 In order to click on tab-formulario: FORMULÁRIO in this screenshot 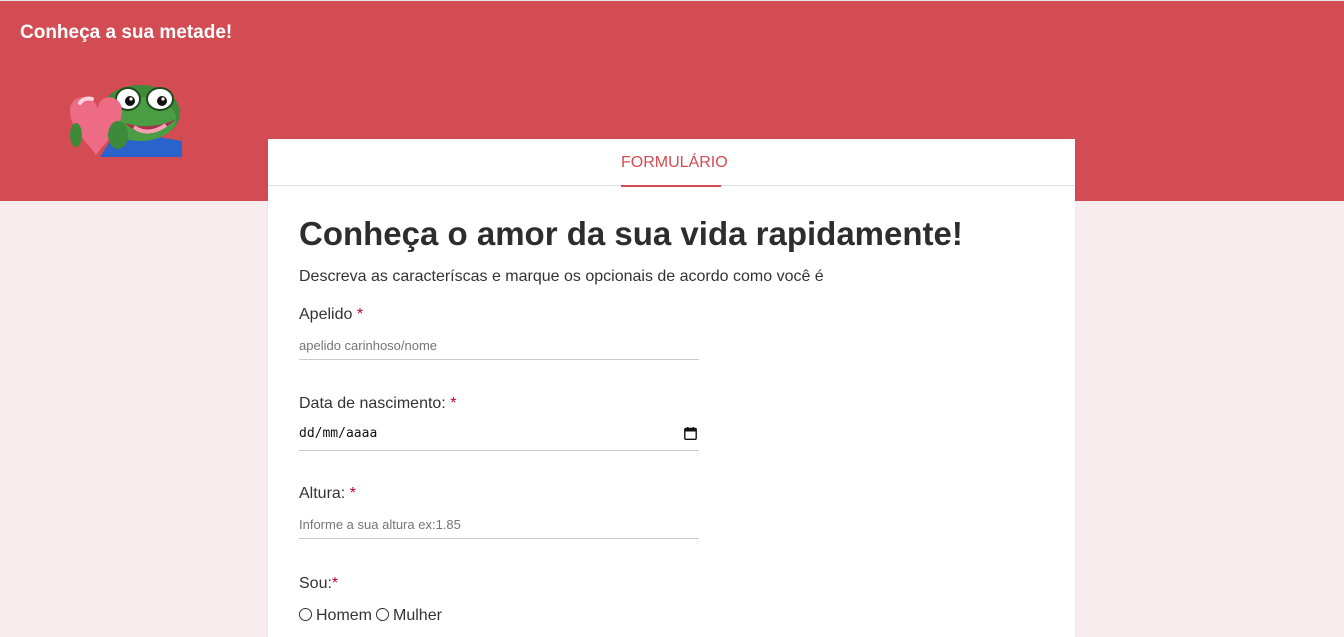, I will do `click(674, 163)`.